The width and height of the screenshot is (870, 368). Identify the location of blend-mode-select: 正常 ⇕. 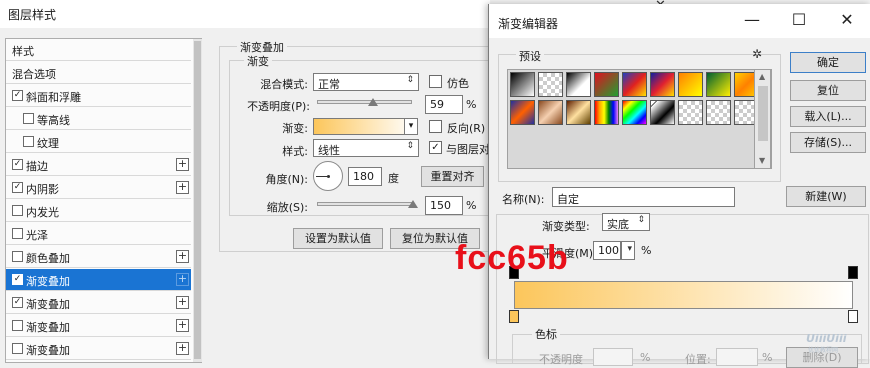
(366, 82).